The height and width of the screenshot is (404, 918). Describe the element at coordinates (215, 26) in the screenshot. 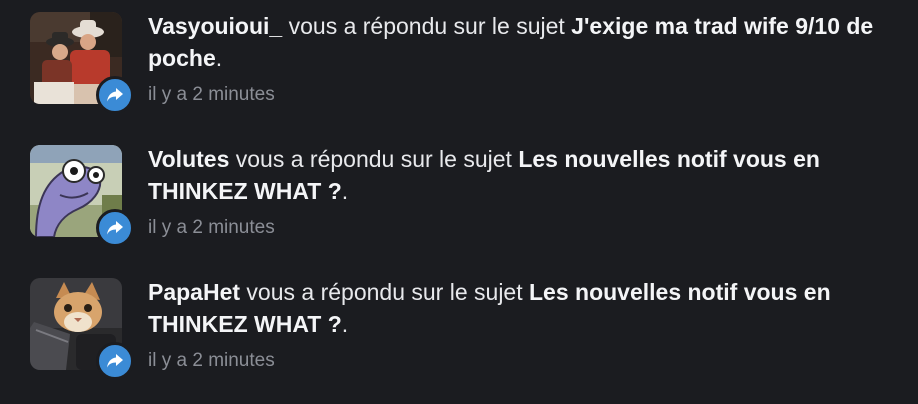

I see `notification-user: Vasyouioui_` at that location.